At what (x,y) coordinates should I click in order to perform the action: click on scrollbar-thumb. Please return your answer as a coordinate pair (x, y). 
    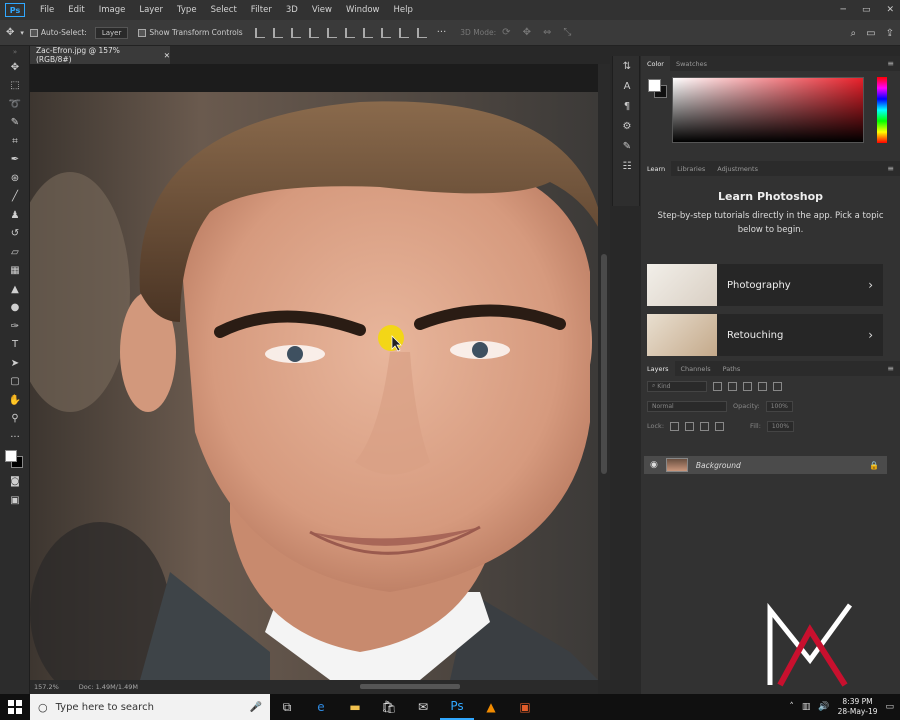
    Looking at the image, I should click on (604, 364).